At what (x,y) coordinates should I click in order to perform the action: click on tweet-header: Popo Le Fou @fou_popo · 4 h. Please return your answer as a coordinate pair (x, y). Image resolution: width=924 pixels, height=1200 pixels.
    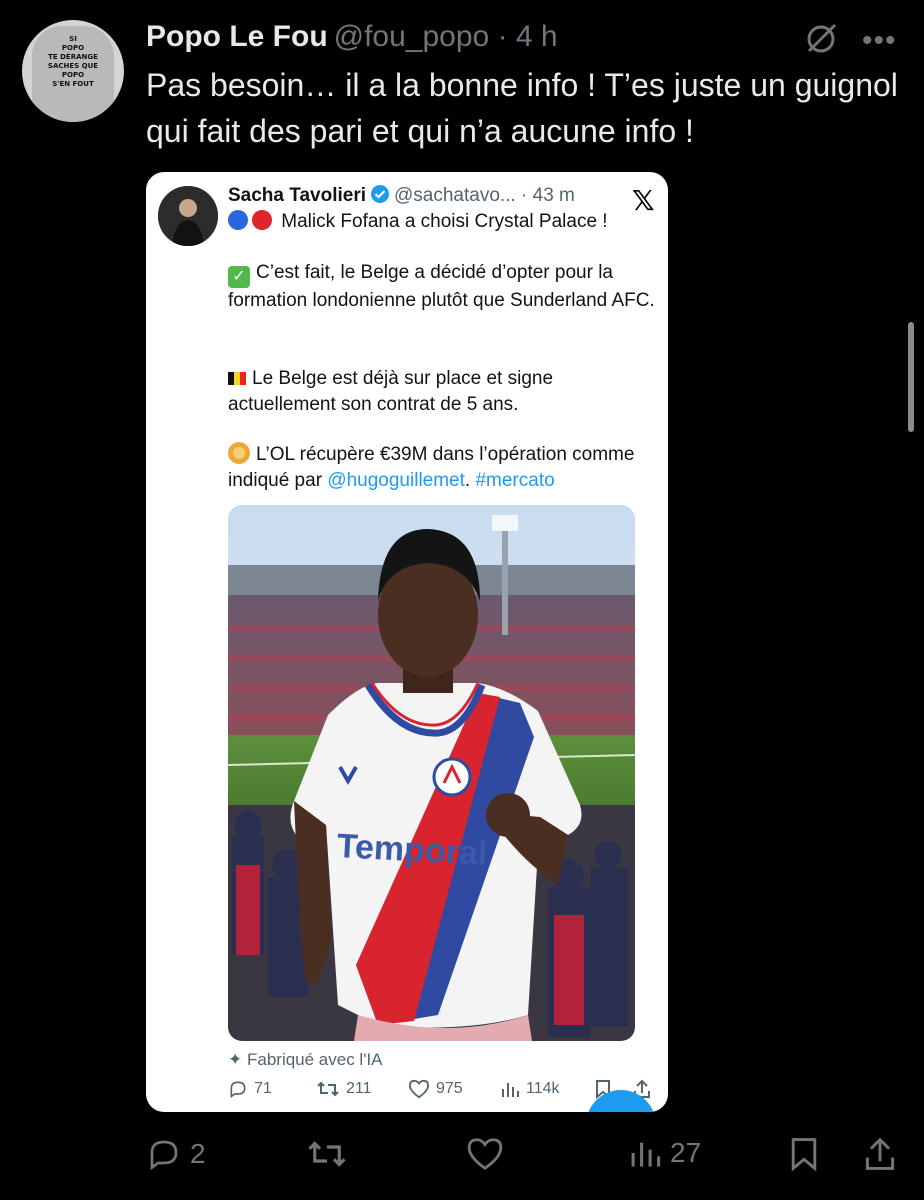
    Looking at the image, I should click on (352, 37).